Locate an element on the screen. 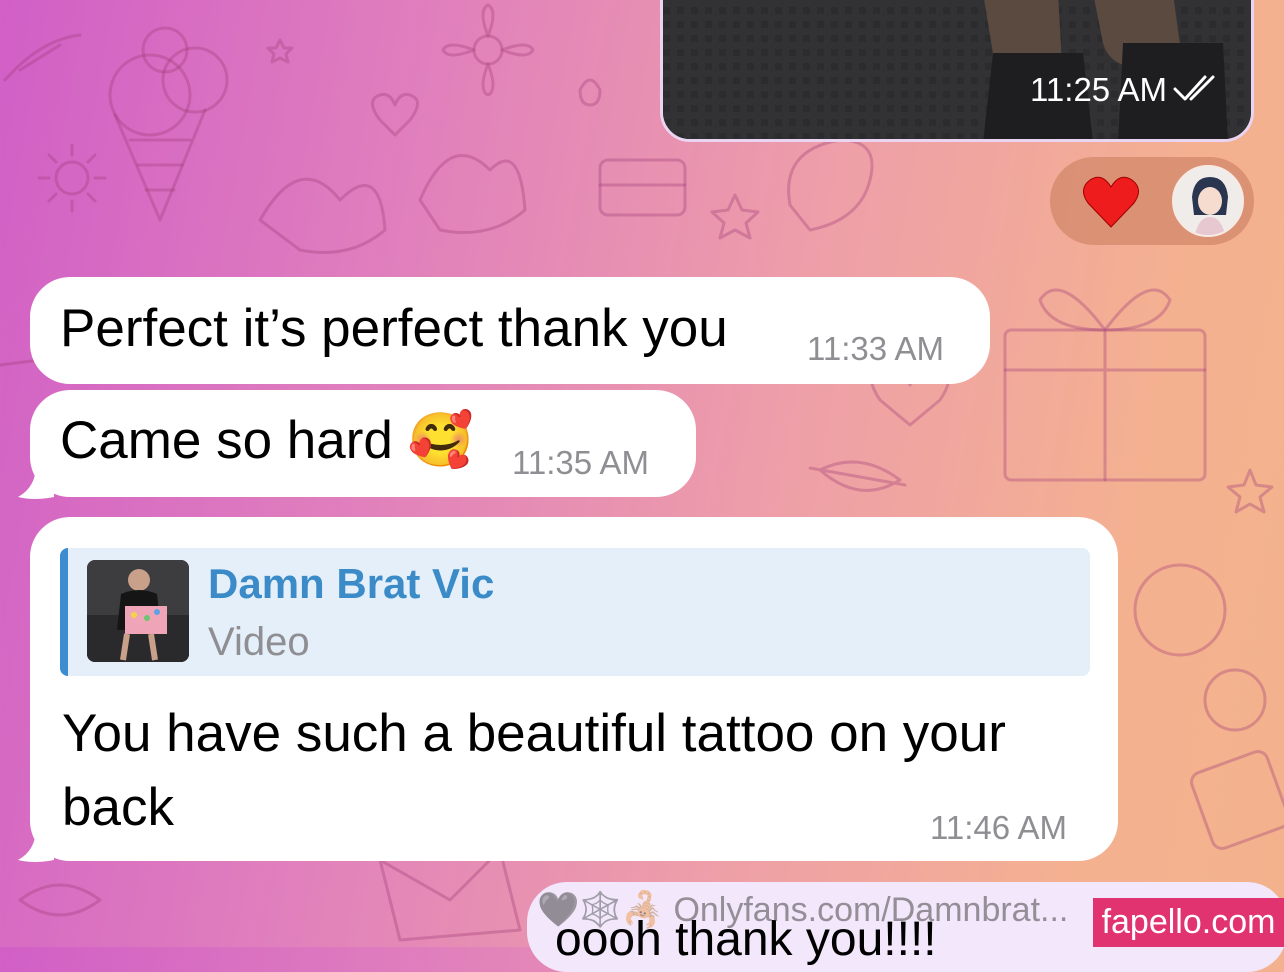 This screenshot has width=1284, height=972. reply-accent-bar is located at coordinates (64, 612).